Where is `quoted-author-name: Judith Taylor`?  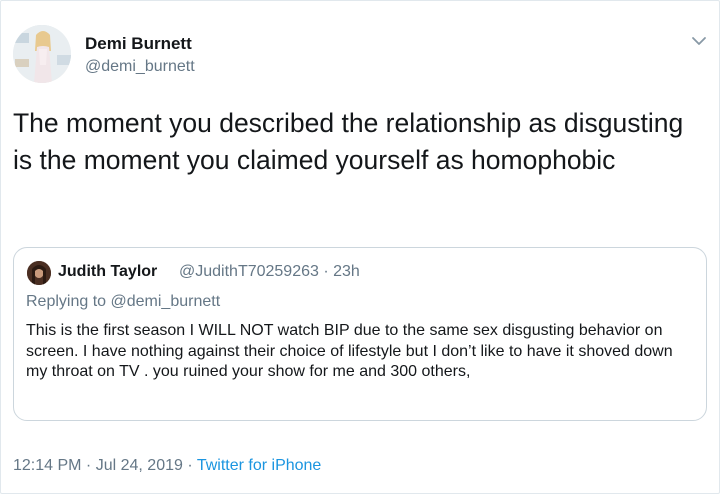
quoted-author-name: Judith Taylor is located at coordinates (108, 271).